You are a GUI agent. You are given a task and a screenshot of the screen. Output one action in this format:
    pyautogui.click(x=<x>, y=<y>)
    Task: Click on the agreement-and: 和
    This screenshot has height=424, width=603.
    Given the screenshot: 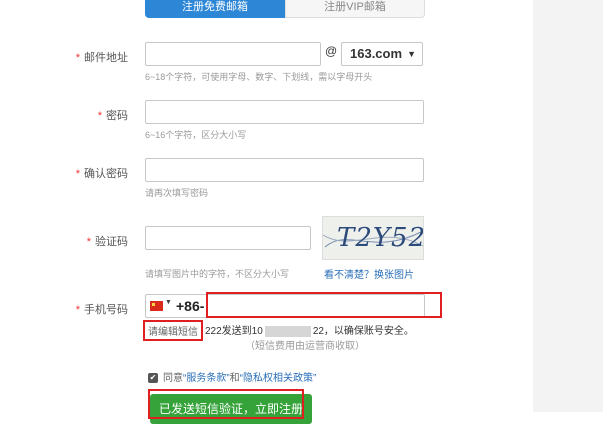 What is the action you would take?
    pyautogui.click(x=234, y=378)
    